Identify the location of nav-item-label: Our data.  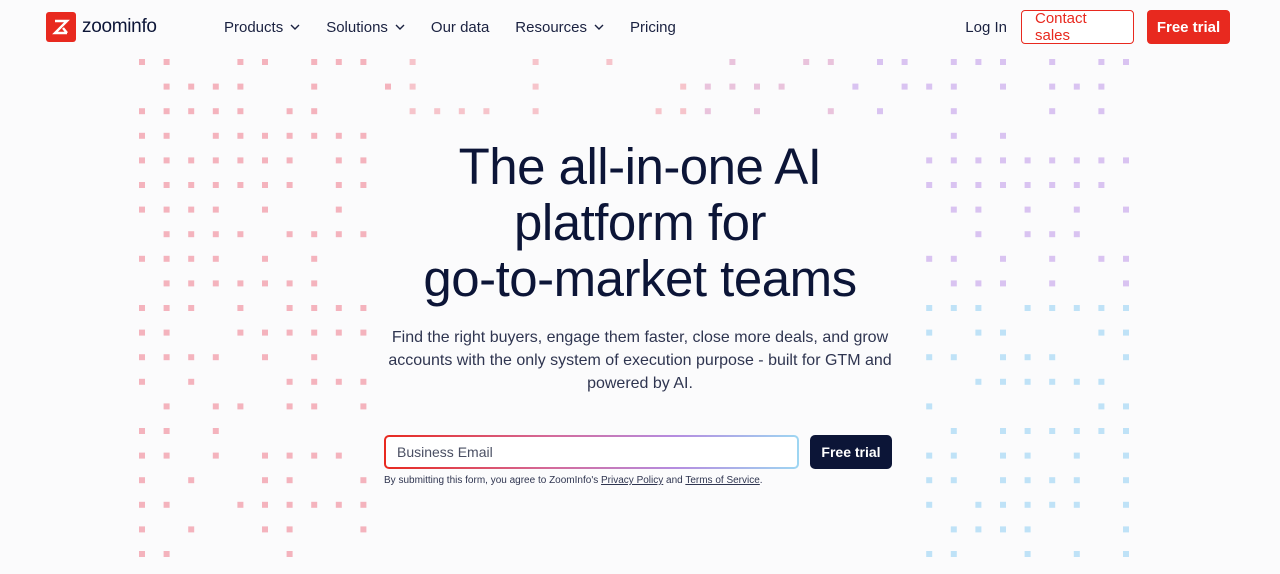
(460, 27).